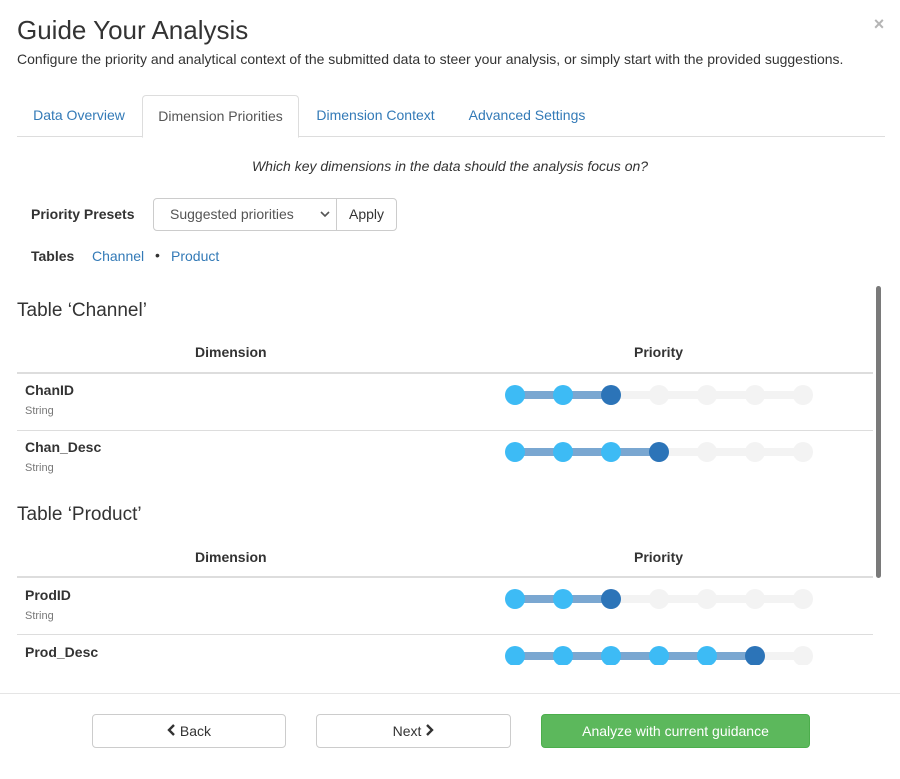 This screenshot has width=900, height=779. I want to click on priority-presets-select: Suggested priorities, so click(245, 214).